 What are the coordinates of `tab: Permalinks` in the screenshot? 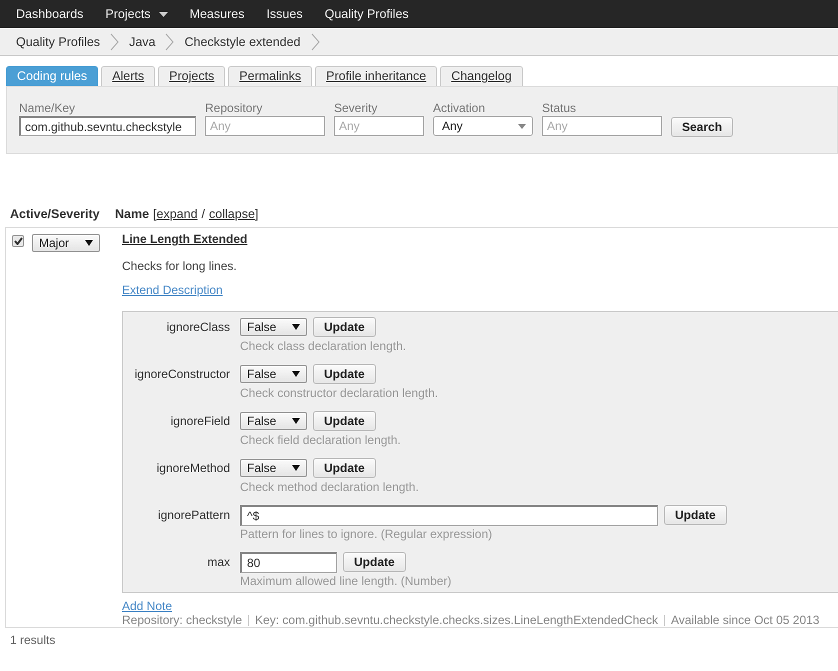 It's located at (270, 76).